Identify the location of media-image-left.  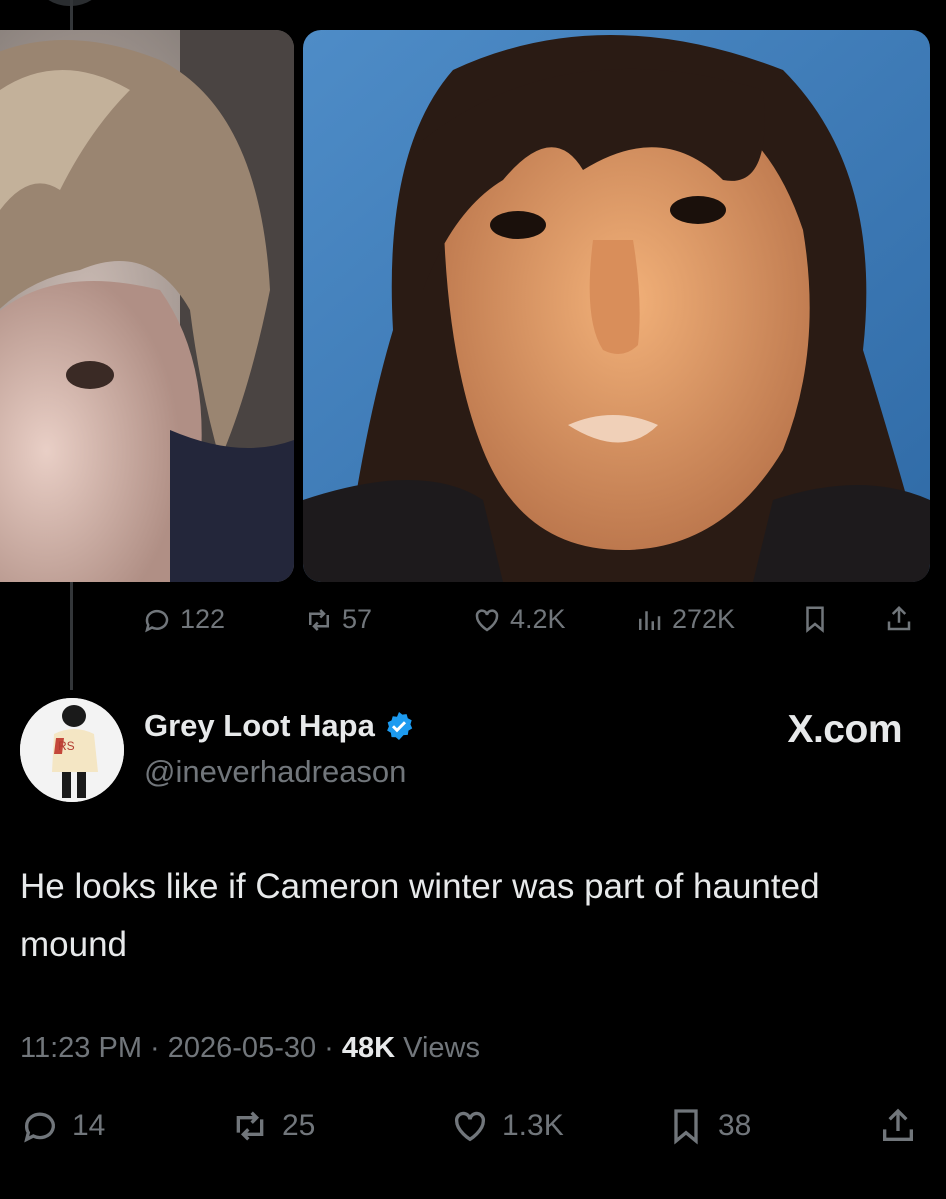
(147, 306).